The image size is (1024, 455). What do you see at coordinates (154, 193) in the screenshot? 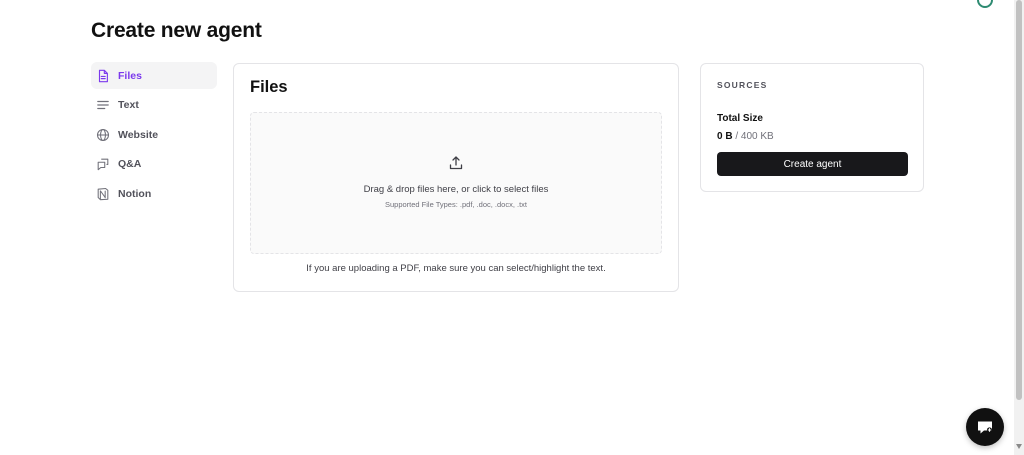
I see `sidebar-item-notion: Notion` at bounding box center [154, 193].